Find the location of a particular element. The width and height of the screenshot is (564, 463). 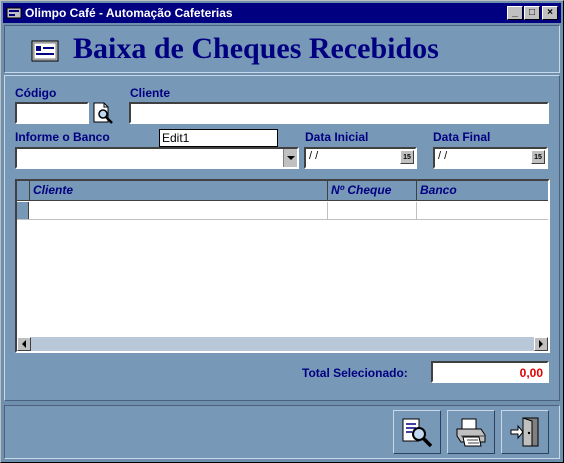

banco-combo is located at coordinates (157, 158).